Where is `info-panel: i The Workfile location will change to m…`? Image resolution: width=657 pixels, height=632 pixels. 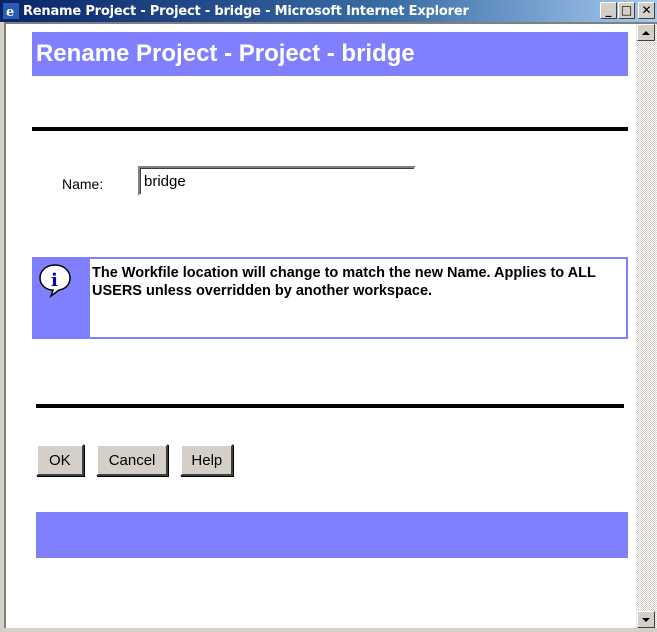
info-panel: i The Workfile location will change to m… is located at coordinates (330, 298).